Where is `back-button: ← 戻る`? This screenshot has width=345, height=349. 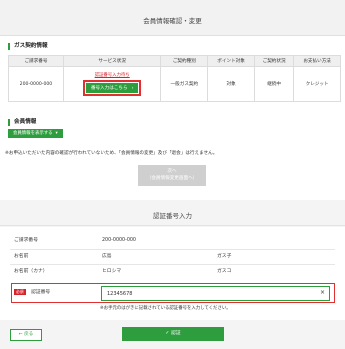
back-button: ← 戻る is located at coordinates (26, 335).